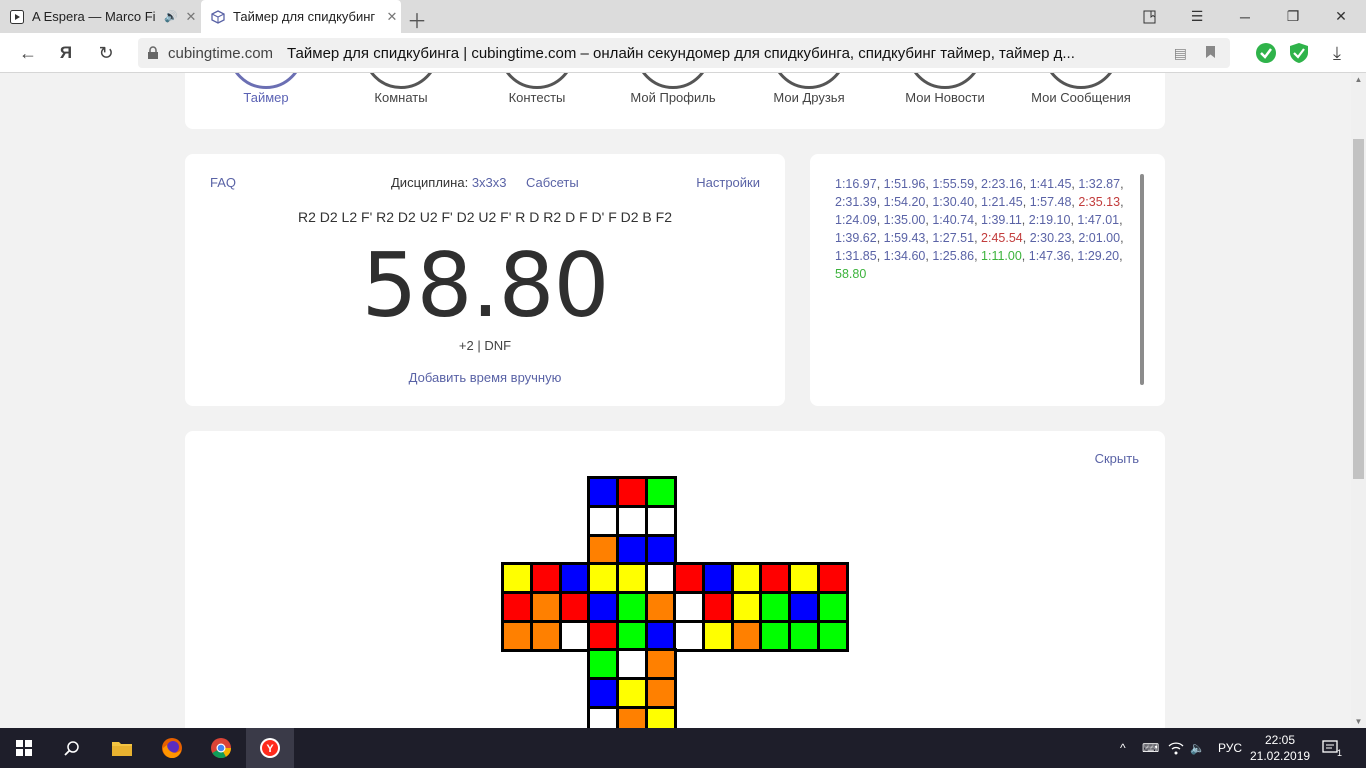 The image size is (1366, 768). What do you see at coordinates (1358, 309) in the screenshot?
I see `scrollbar-thumb` at bounding box center [1358, 309].